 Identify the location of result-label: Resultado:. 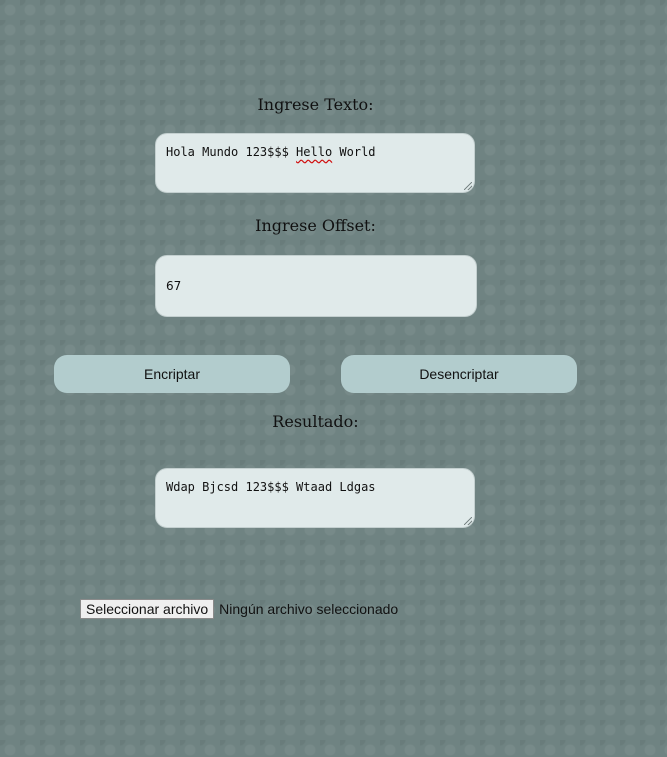
(315, 421).